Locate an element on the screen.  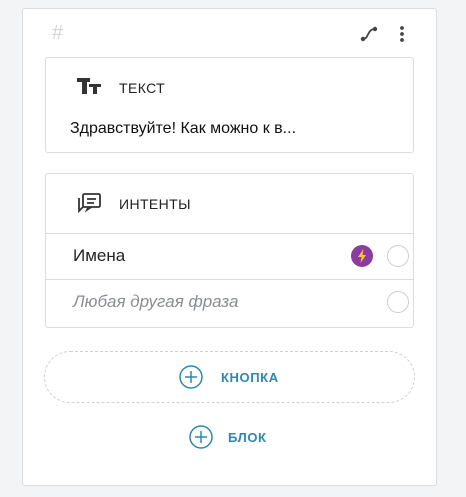
add-block-label: БЛОК is located at coordinates (247, 437).